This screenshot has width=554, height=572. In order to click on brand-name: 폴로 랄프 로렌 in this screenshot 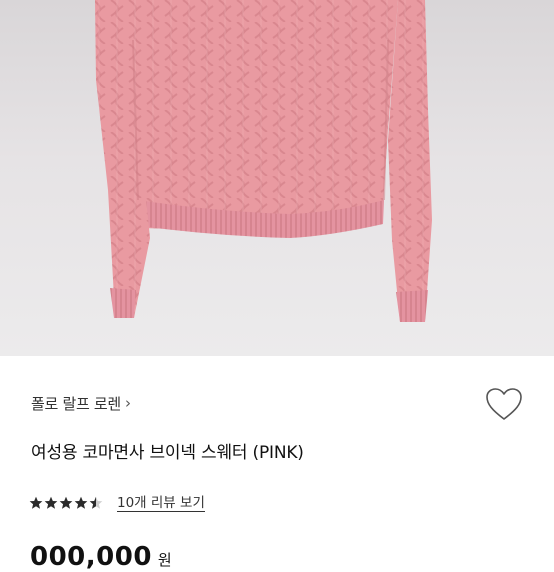, I will do `click(76, 403)`.